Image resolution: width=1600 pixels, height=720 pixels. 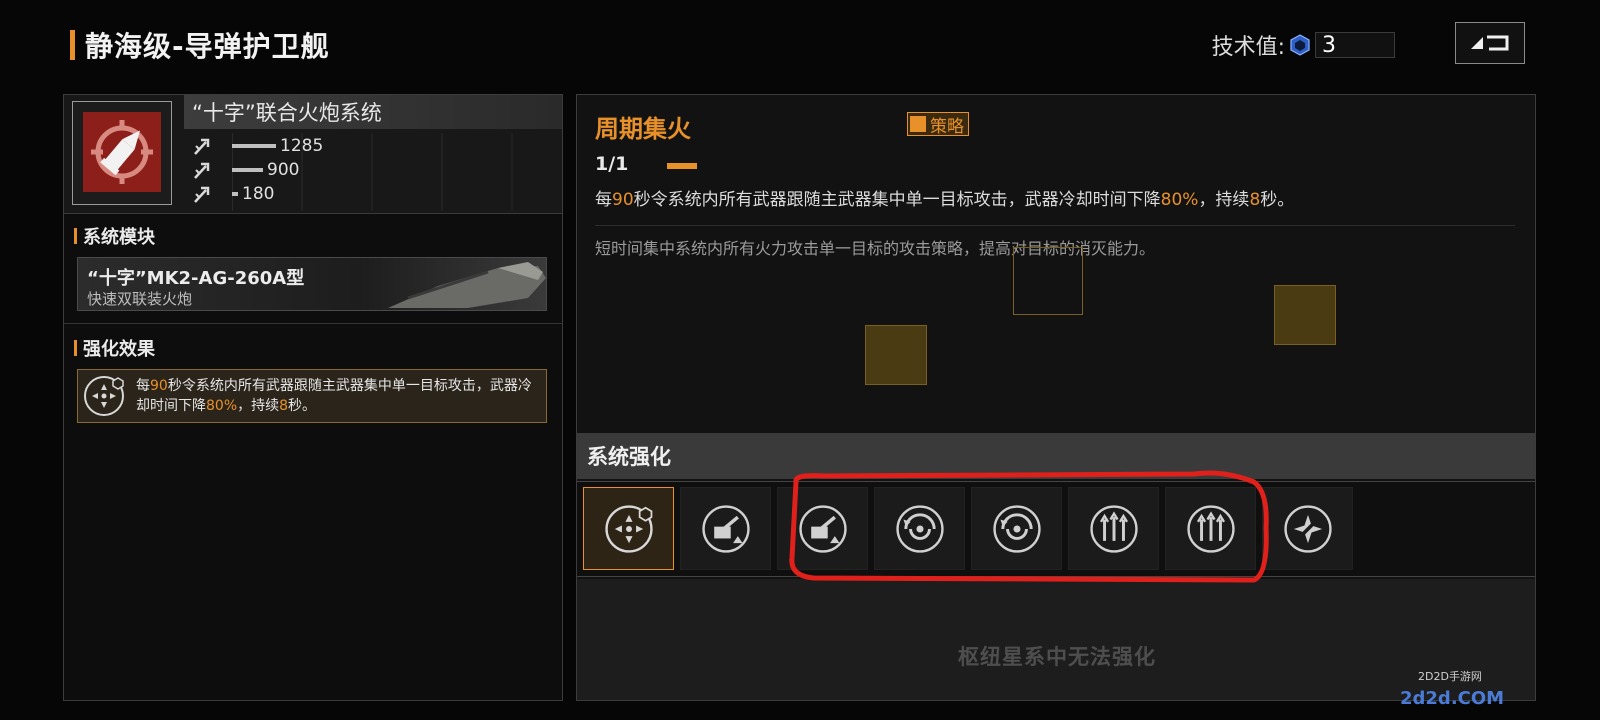 What do you see at coordinates (467, 285) in the screenshot?
I see `cannon-turret-image` at bounding box center [467, 285].